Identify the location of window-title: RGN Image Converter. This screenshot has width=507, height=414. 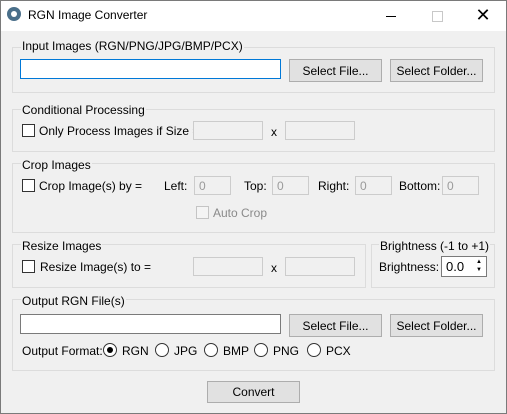
(88, 15).